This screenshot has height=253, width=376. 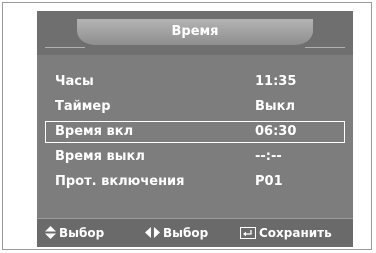 I want to click on menu-item-timer: Таймер Выкл, so click(x=195, y=107).